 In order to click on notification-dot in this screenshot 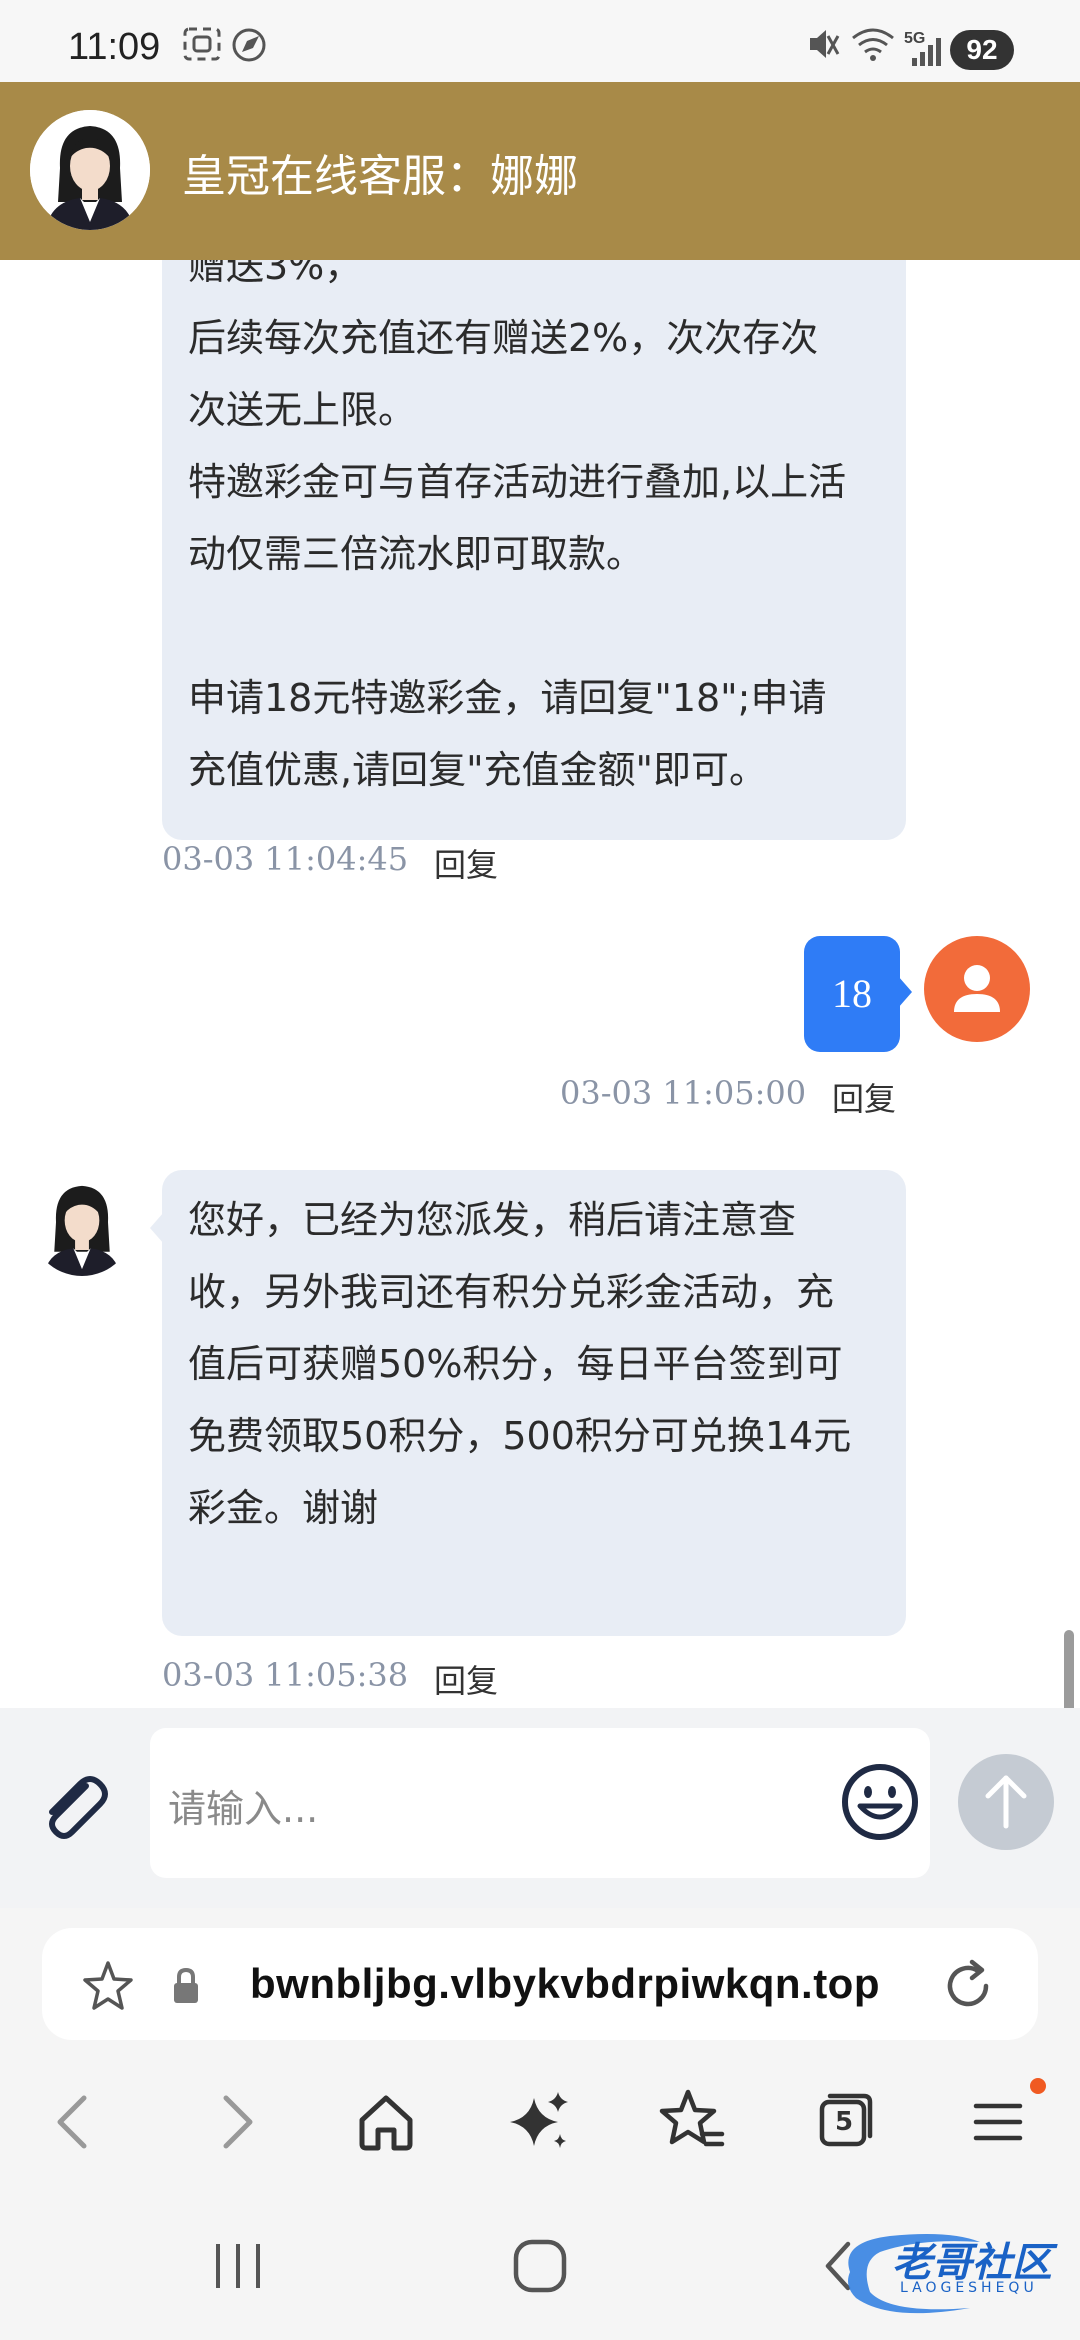, I will do `click(1038, 2086)`.